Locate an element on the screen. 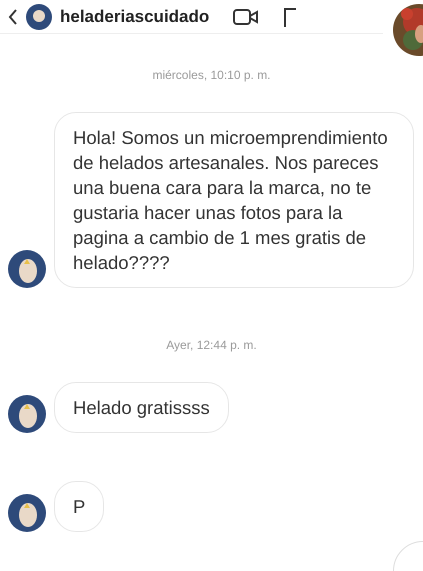  message-bubble: Helado gratissss is located at coordinates (141, 407).